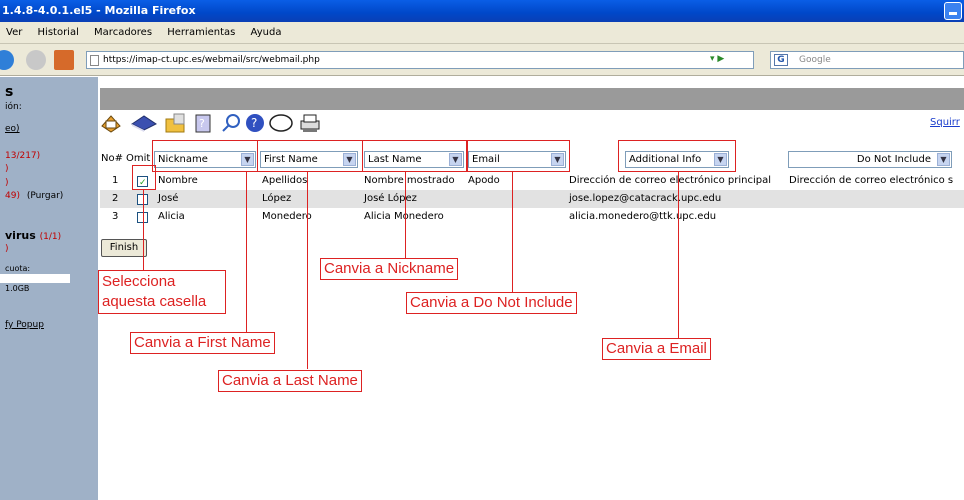 The height and width of the screenshot is (500, 964). Describe the element at coordinates (867, 60) in the screenshot. I see `search-input: G Google` at that location.